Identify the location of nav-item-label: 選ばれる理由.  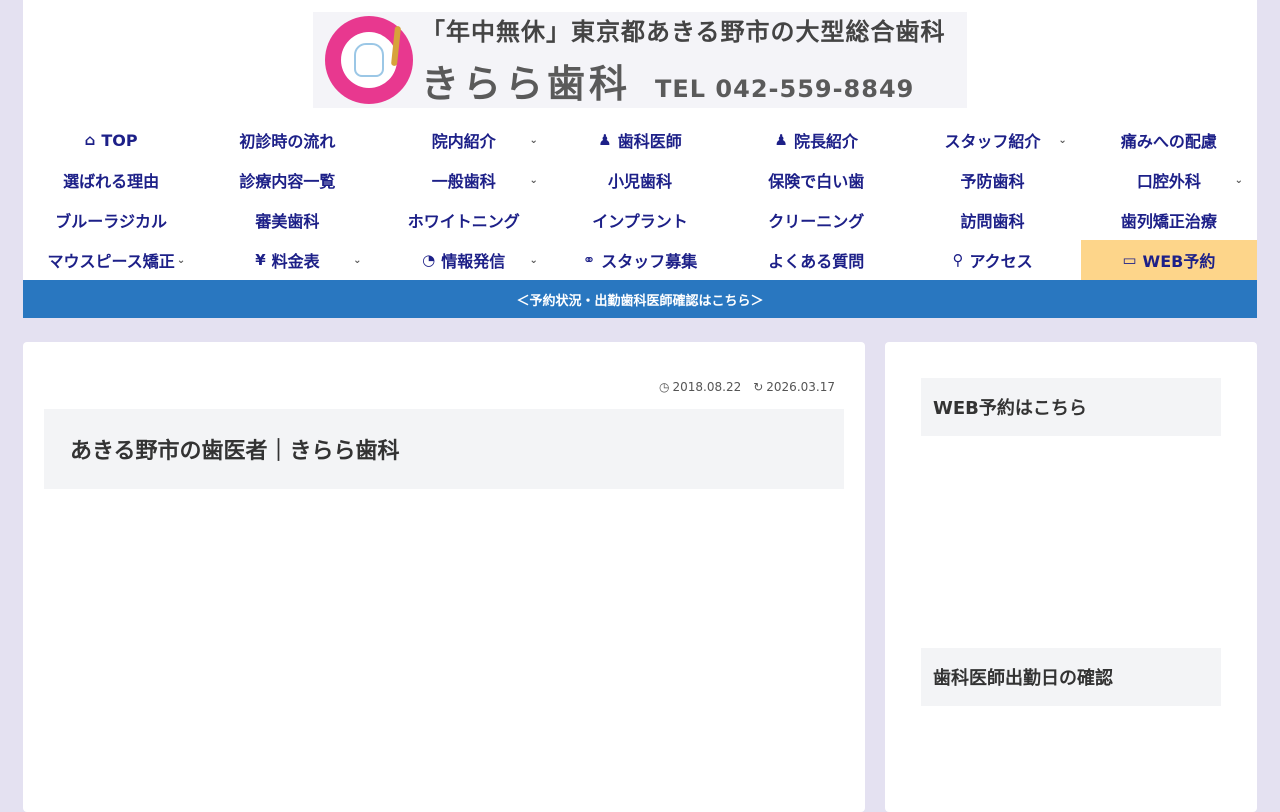
(111, 181).